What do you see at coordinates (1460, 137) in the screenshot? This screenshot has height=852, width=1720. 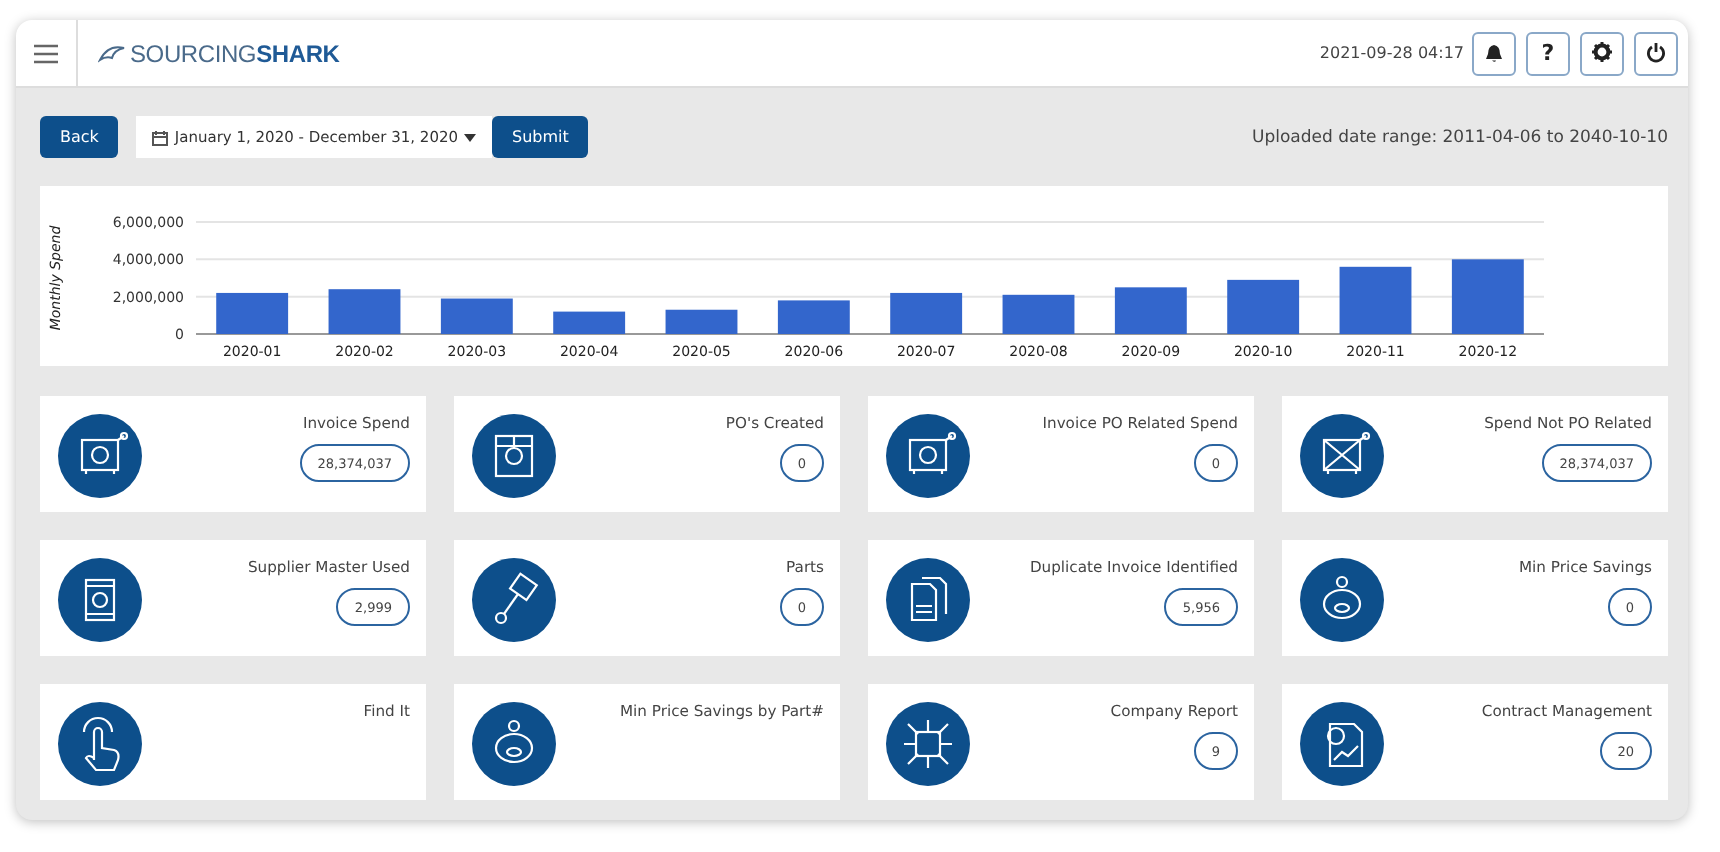 I see `uploaded-date-range: Uploaded date range: 2011-04-06 to 2040-10-10` at bounding box center [1460, 137].